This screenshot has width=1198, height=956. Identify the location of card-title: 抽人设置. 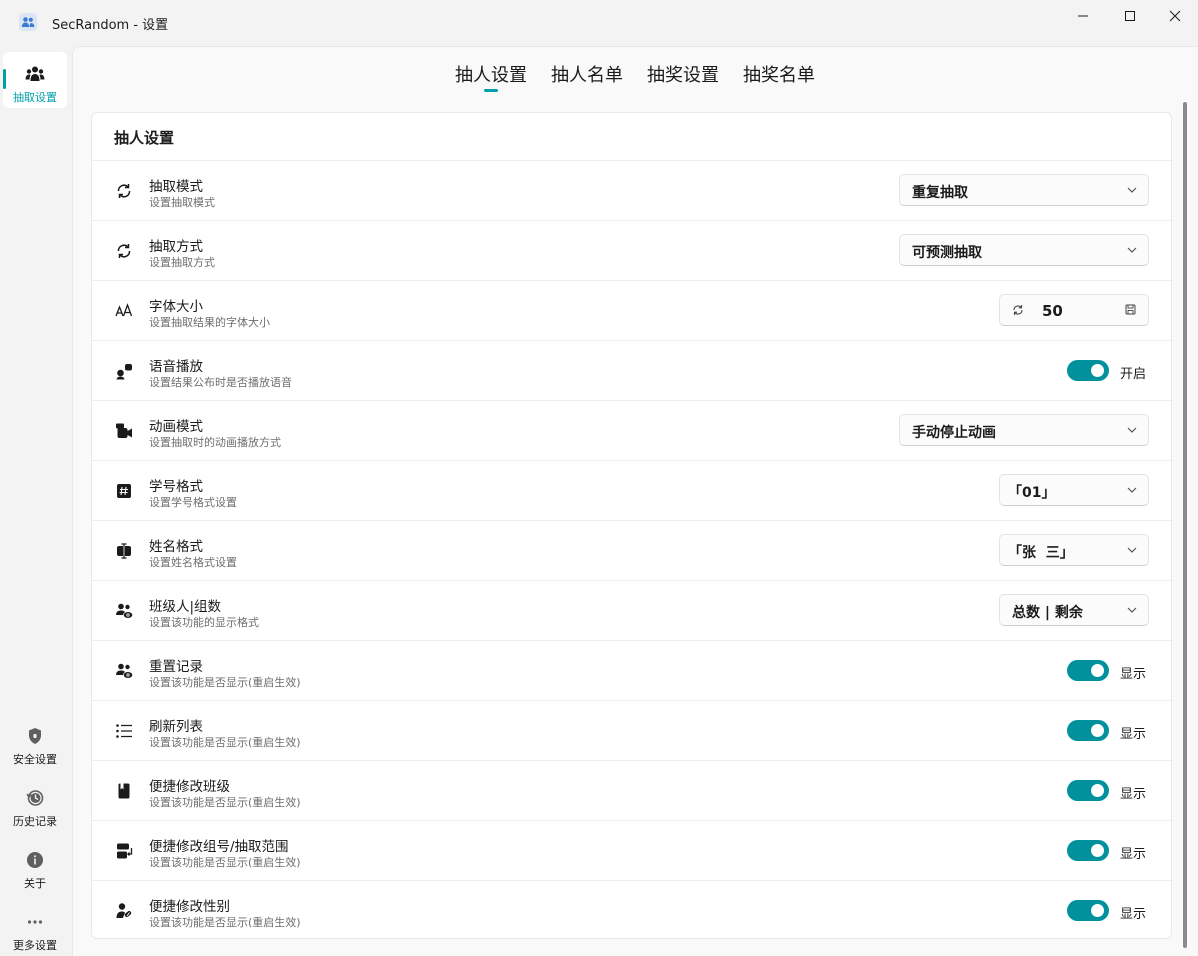
(144, 138).